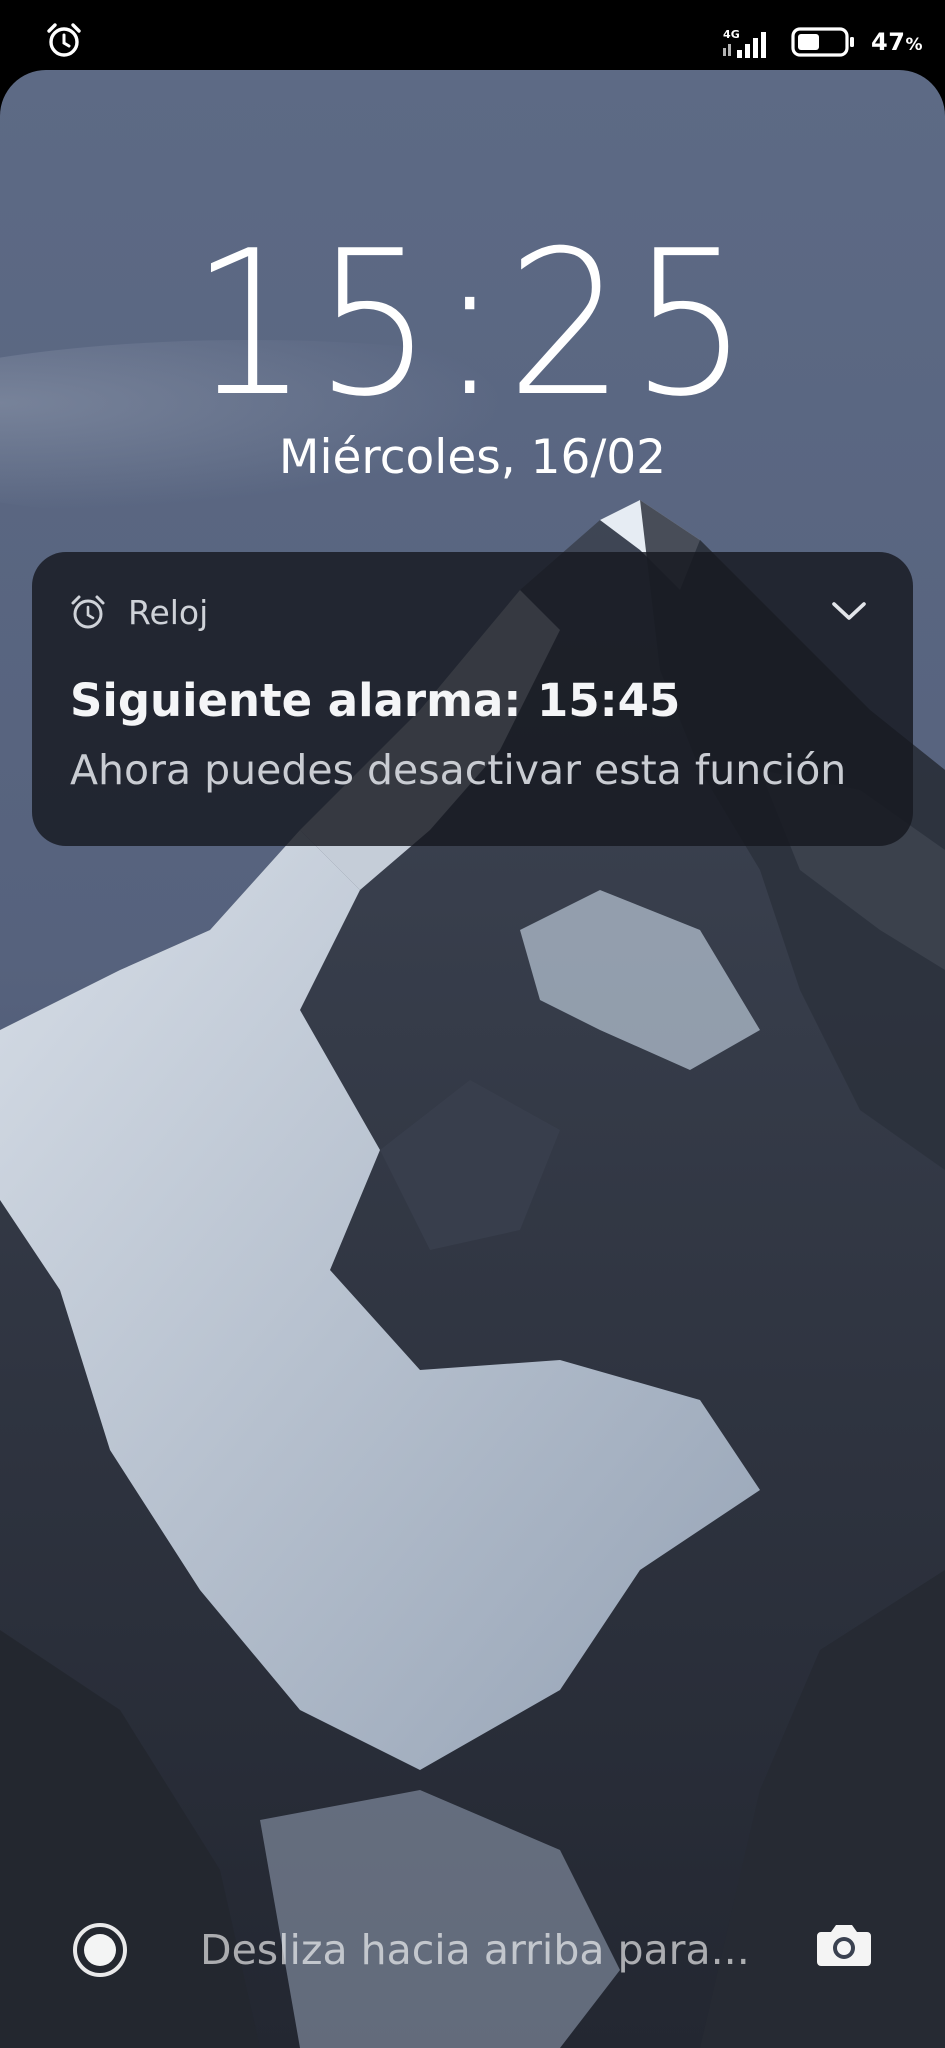 The image size is (945, 2048). What do you see at coordinates (849, 612) in the screenshot?
I see `chevron-down-icon` at bounding box center [849, 612].